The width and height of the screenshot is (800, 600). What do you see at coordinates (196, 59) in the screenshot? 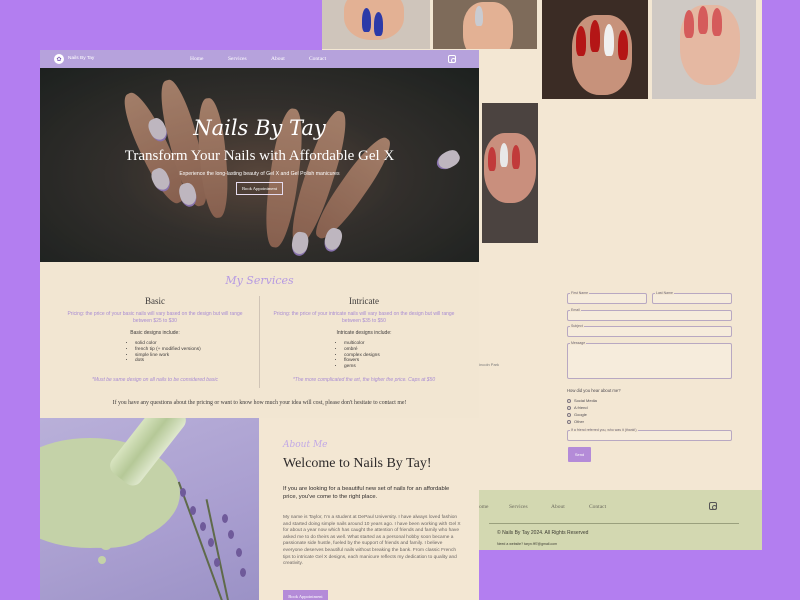
I see `nav-link-home: Home` at bounding box center [196, 59].